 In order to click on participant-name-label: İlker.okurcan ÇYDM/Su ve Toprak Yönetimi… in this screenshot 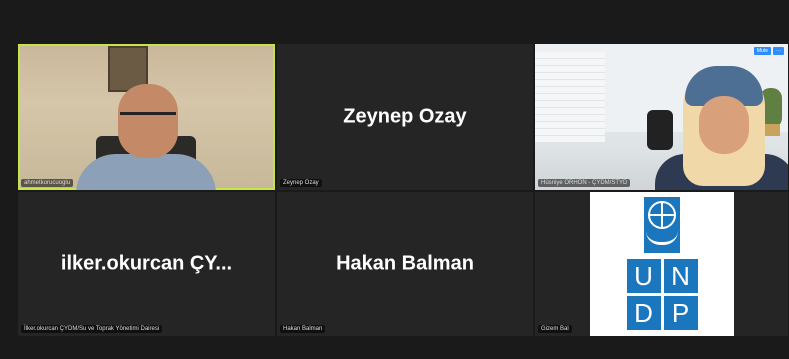, I will do `click(92, 329)`.